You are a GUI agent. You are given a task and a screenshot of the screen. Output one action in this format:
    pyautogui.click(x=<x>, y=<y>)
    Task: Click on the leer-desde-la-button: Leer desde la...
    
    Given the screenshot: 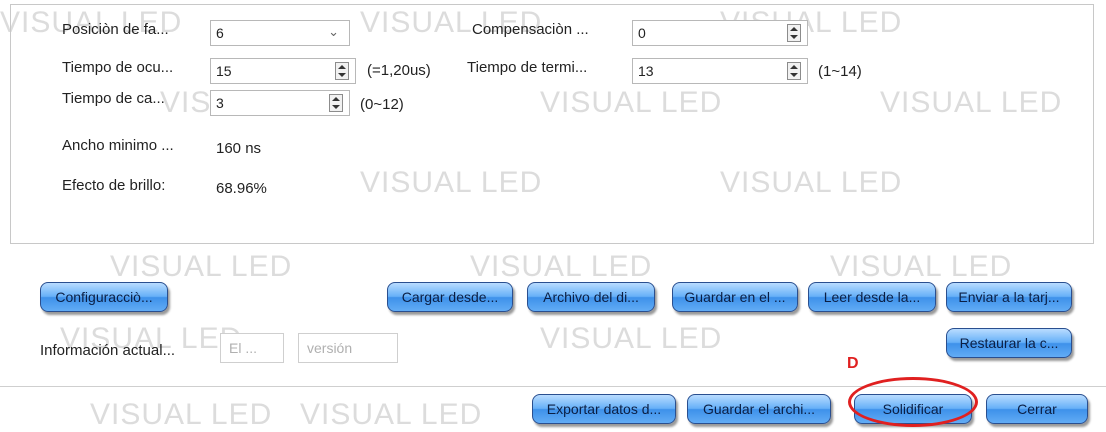 What is the action you would take?
    pyautogui.click(x=872, y=297)
    